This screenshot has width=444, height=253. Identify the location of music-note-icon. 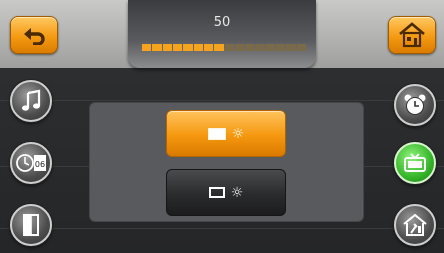
(31, 100).